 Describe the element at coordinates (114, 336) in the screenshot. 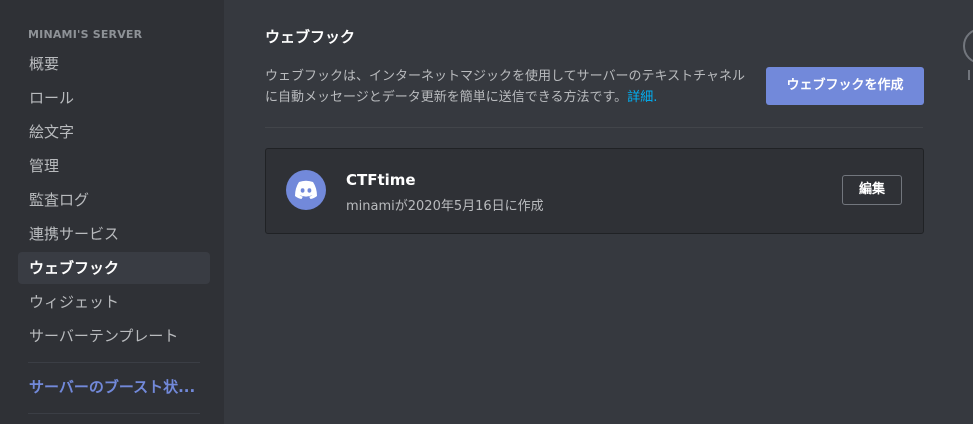

I see `sidebar-item-server-template: サーバーテンプレート` at that location.